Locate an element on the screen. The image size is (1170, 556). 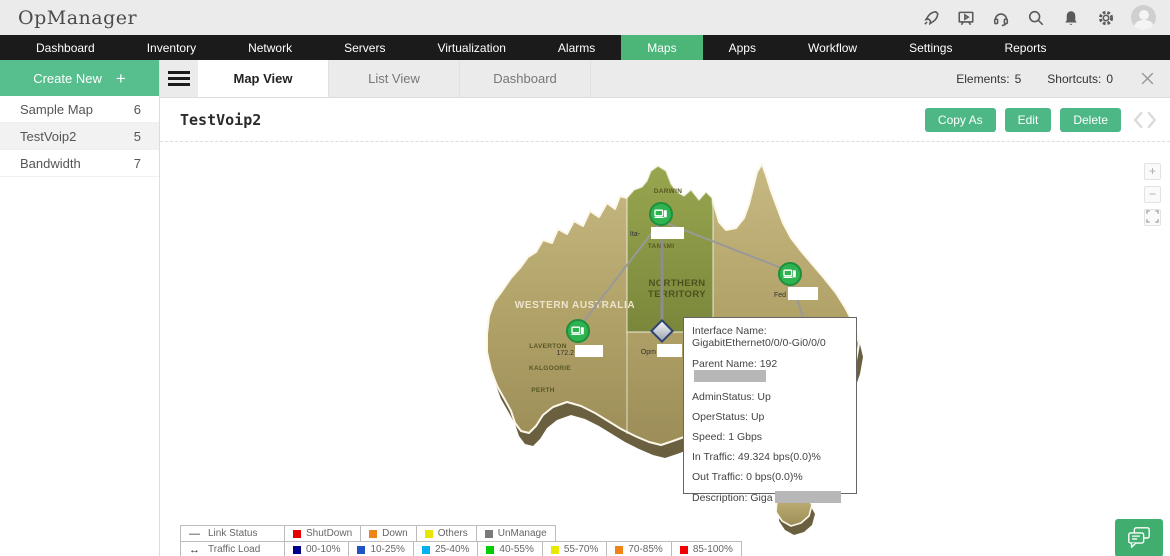
tooltip-out-traffic: Out Traffic: 0 bps(0.0)% is located at coordinates (747, 477).